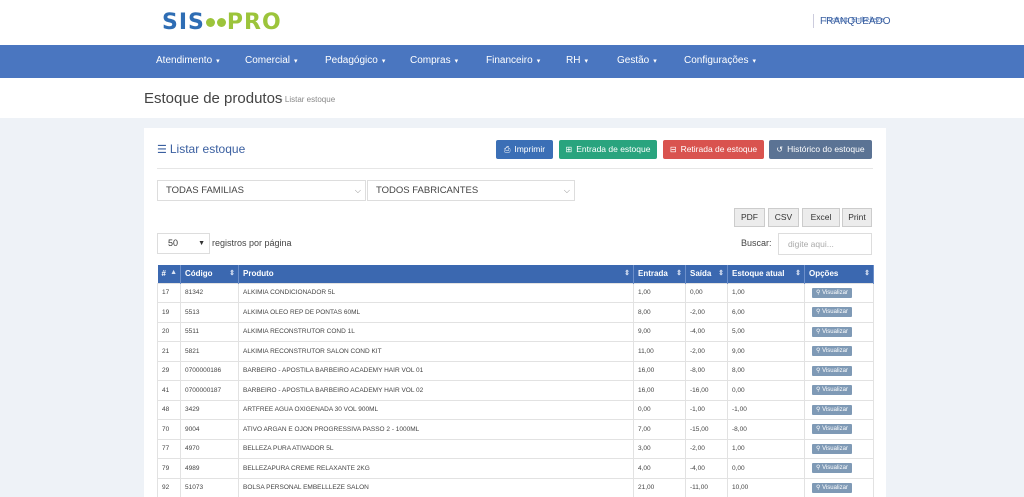 This screenshot has width=1024, height=497. Describe the element at coordinates (839, 274) in the screenshot. I see `col-header-options: Opções ⇕` at that location.